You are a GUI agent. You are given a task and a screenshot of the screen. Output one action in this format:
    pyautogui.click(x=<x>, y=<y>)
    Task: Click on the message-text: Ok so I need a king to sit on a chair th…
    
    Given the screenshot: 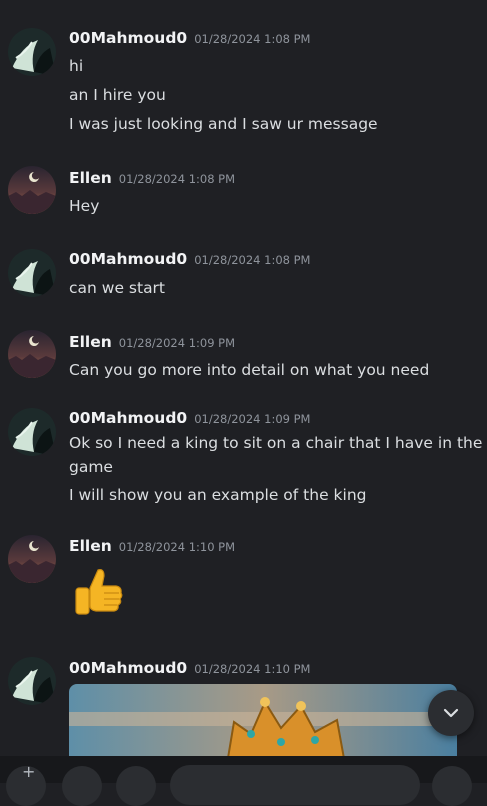 What is the action you would take?
    pyautogui.click(x=276, y=443)
    